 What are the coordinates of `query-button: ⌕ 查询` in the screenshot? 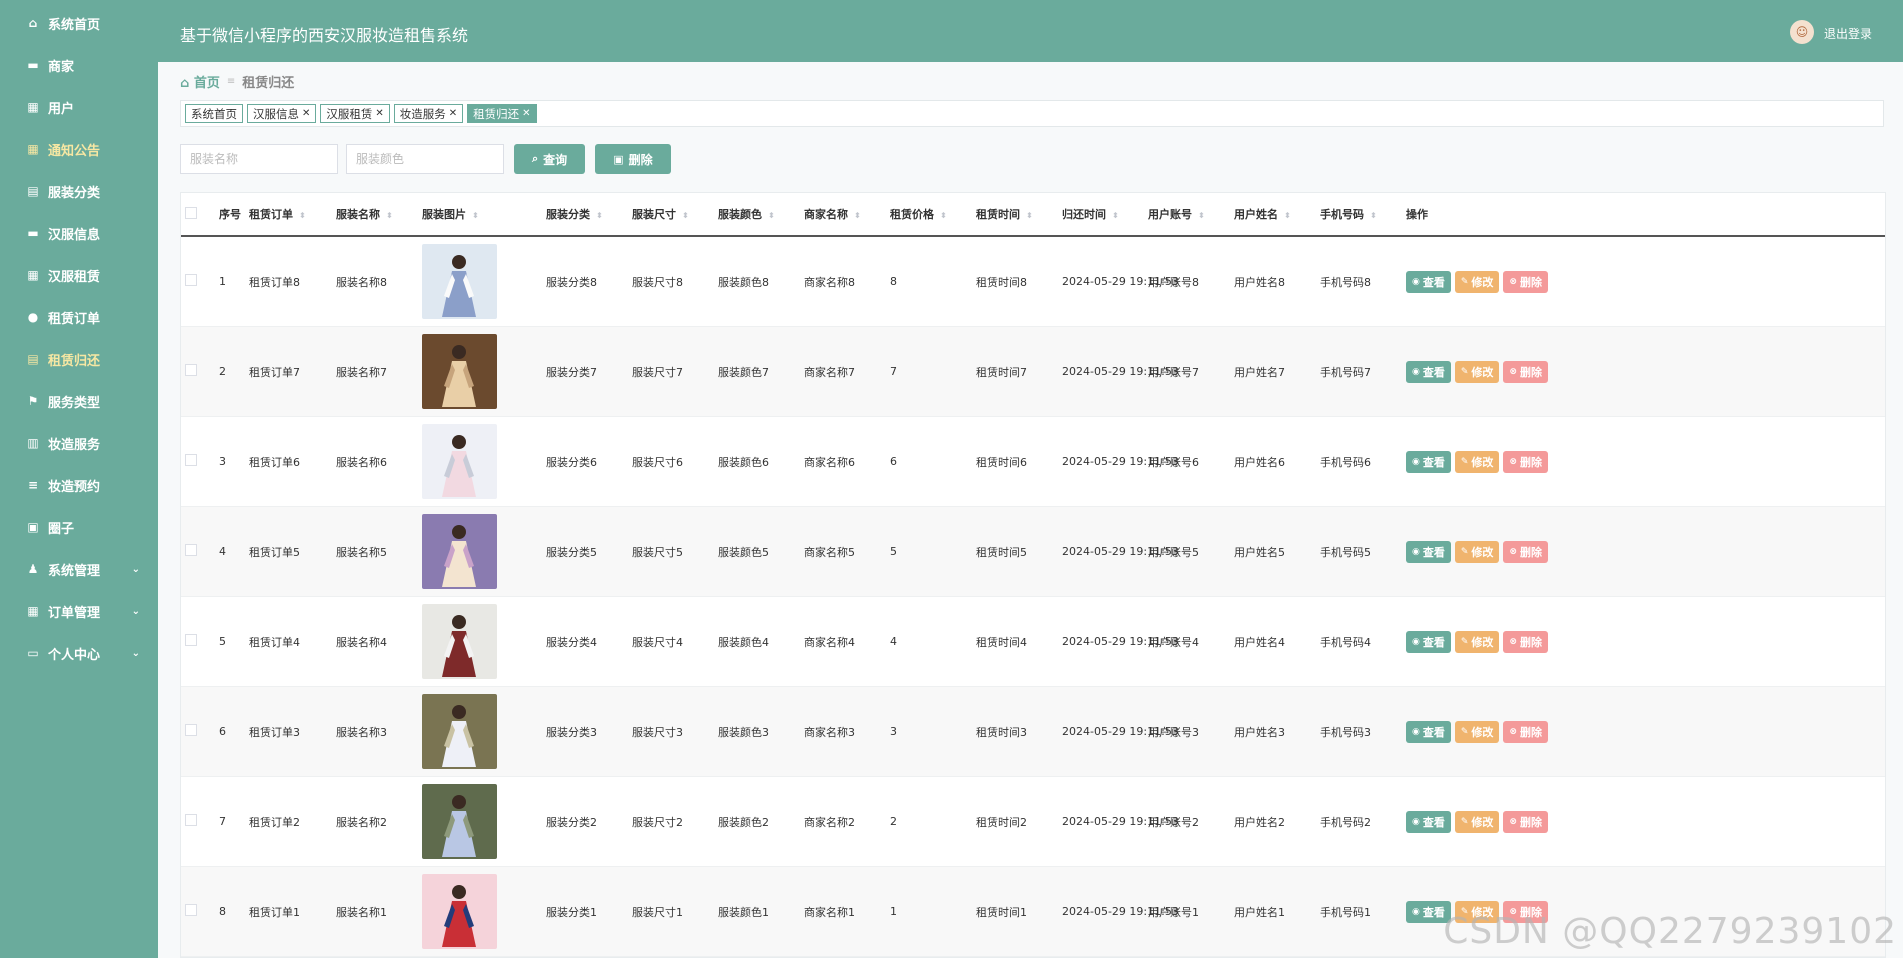 It's located at (550, 159).